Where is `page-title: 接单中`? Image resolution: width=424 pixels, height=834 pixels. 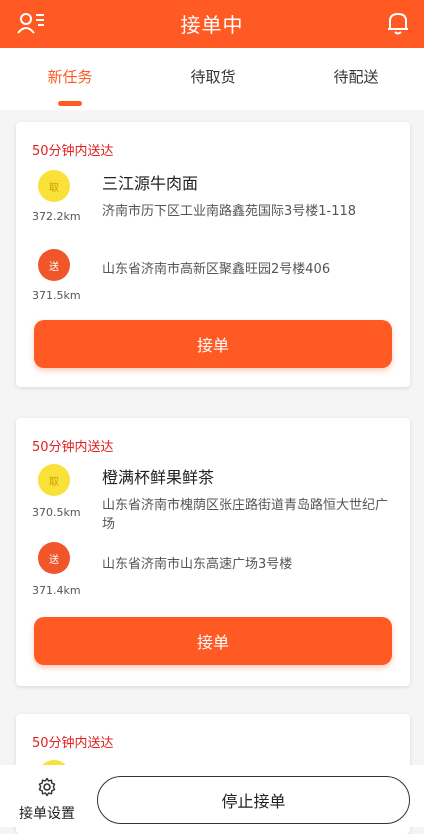
page-title: 接单中 is located at coordinates (212, 25).